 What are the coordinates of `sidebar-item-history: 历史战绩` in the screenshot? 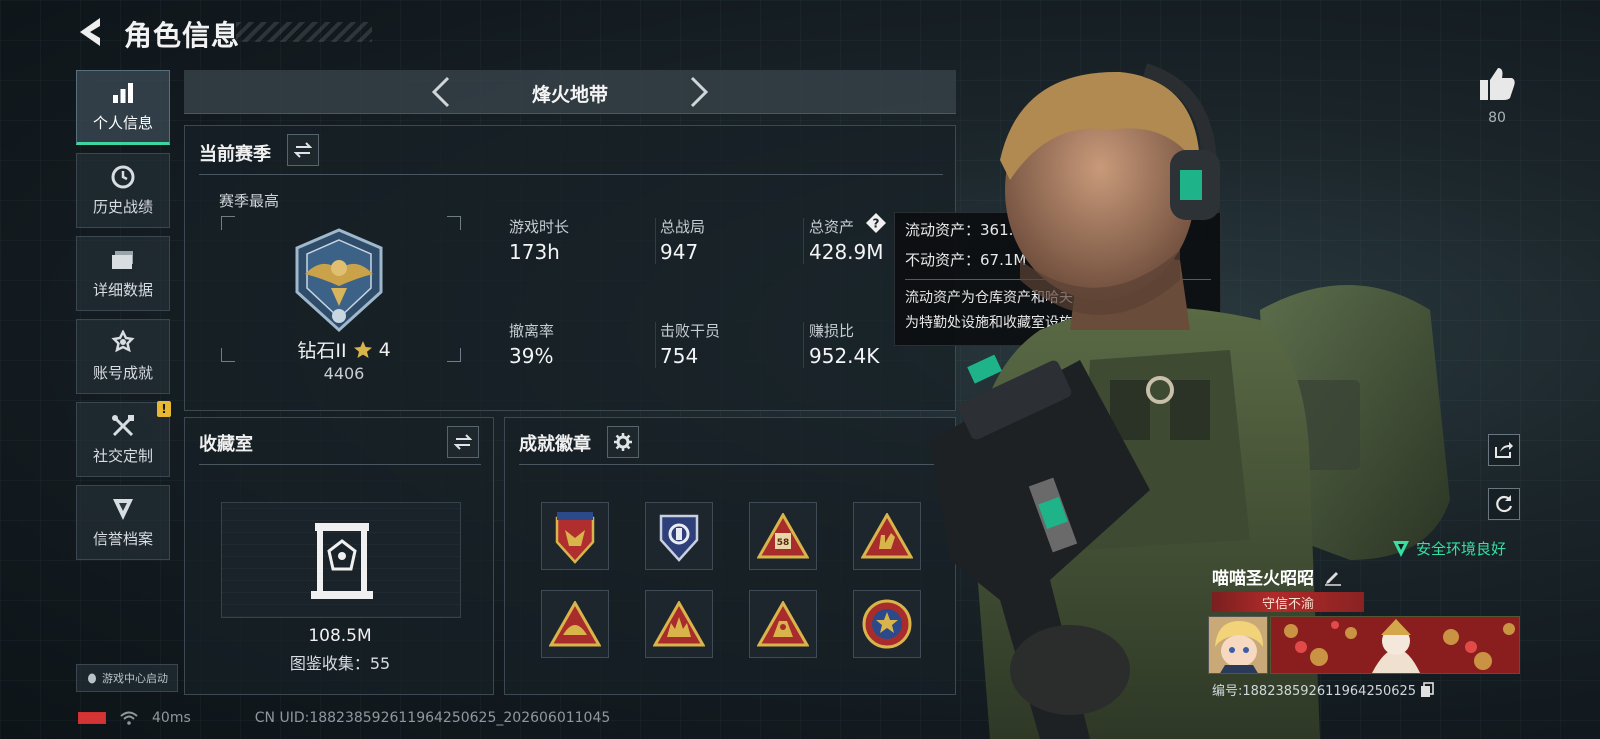 It's located at (123, 190).